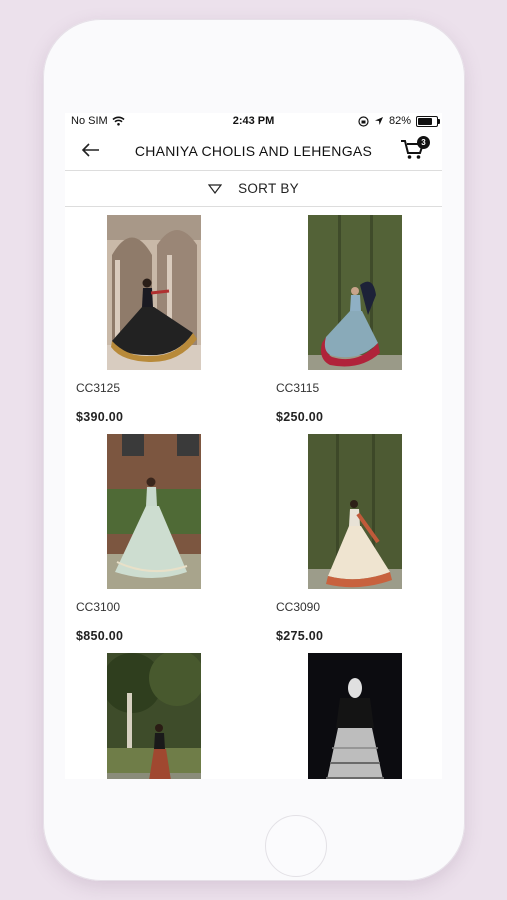 The height and width of the screenshot is (900, 507). I want to click on sort-by-label: SORT BY, so click(268, 188).